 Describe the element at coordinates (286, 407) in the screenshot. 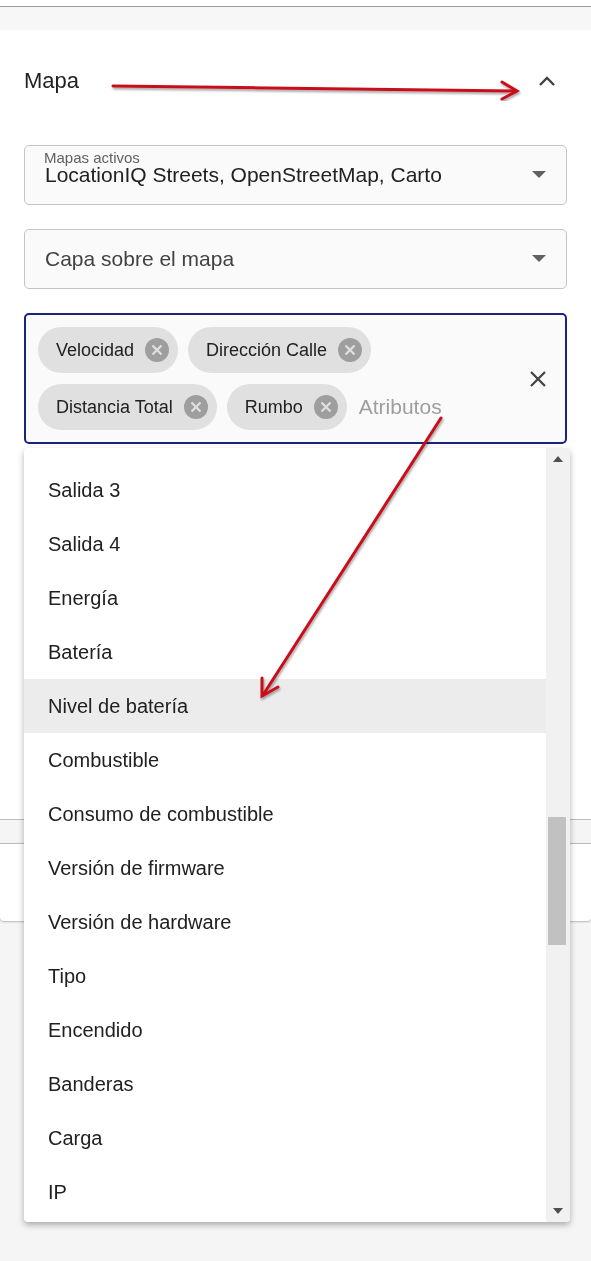

I see `attribute-chip: Rumbo` at that location.